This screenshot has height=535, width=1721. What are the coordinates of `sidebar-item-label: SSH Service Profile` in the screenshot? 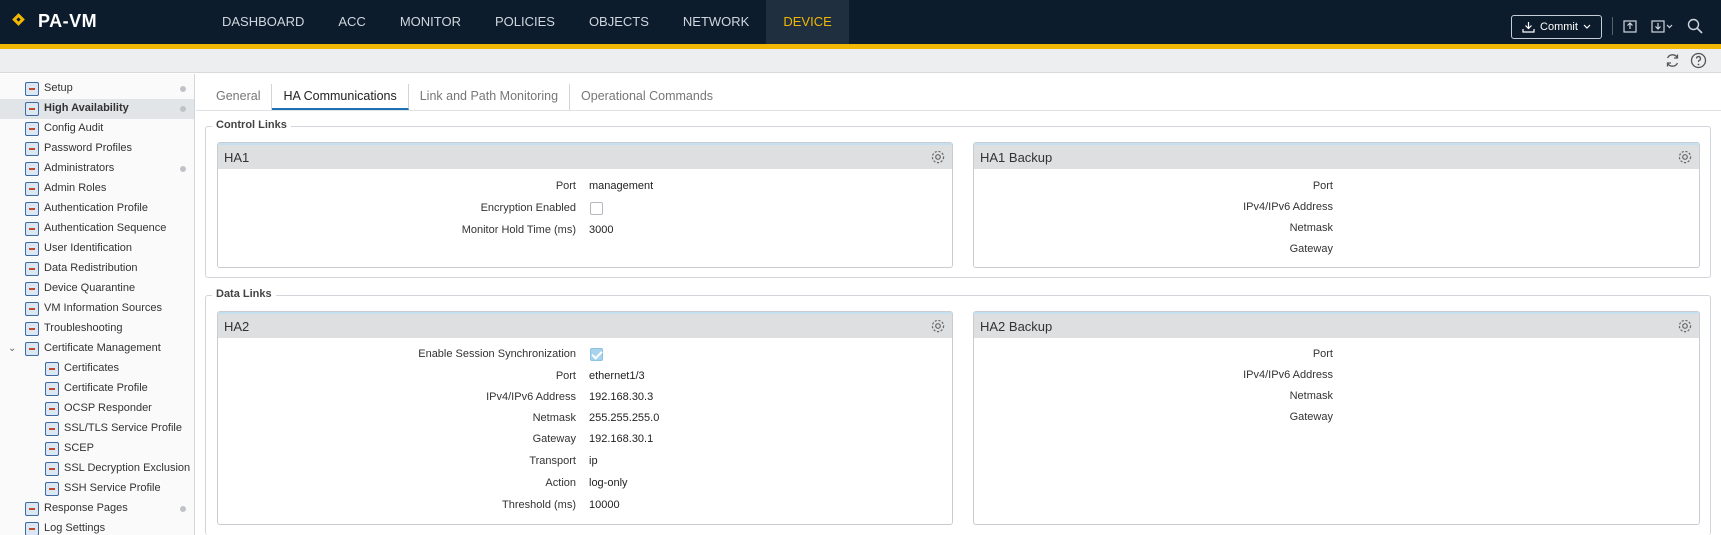 It's located at (112, 488).